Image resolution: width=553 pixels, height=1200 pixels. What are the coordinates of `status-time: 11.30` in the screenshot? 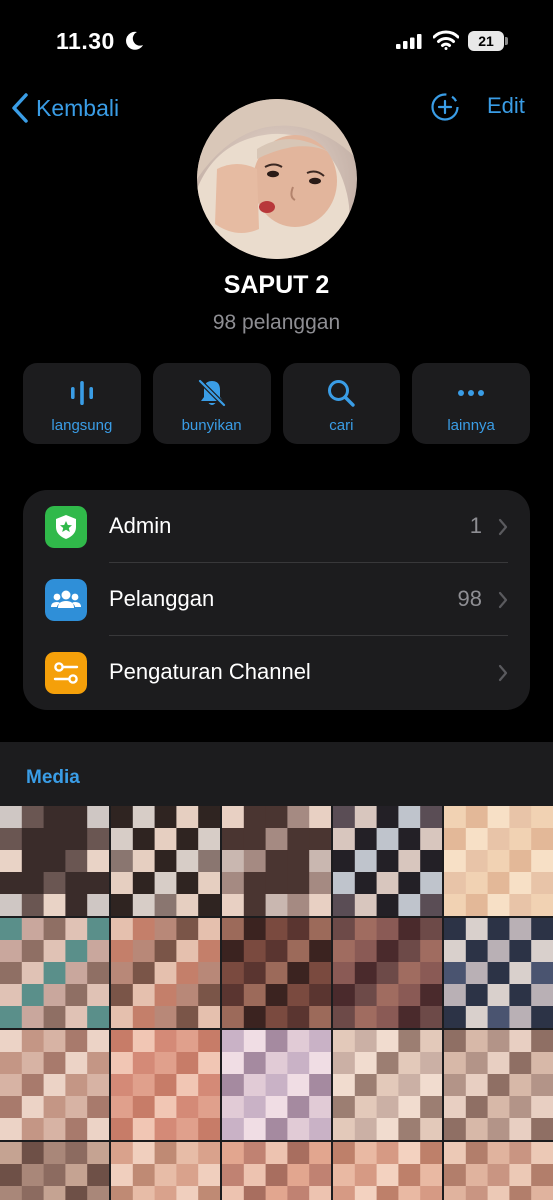 It's located at (85, 41).